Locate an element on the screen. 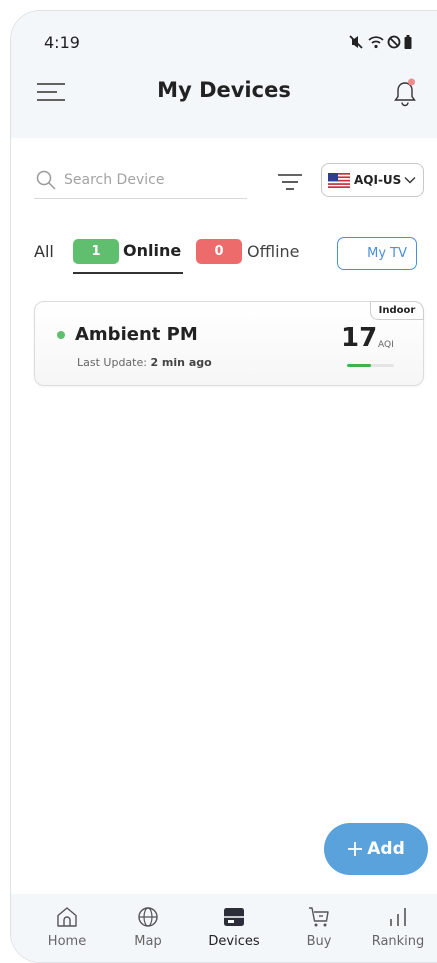  aqi-standard-select: AQI-US is located at coordinates (372, 180).